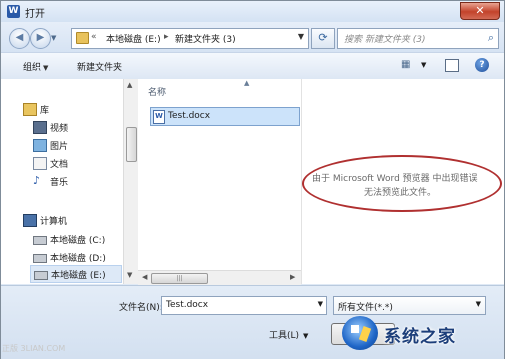 The image size is (505, 359). Describe the element at coordinates (78, 259) in the screenshot. I see `sidebar-item-label: 本地磁盘 (D:)` at that location.